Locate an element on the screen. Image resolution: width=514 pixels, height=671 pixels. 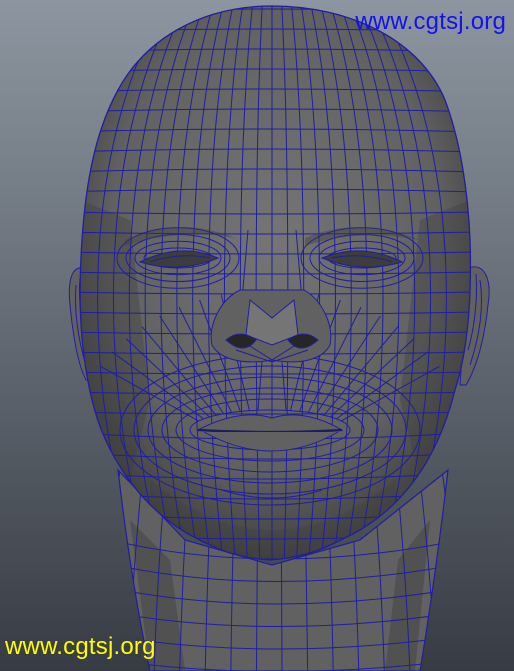
watermark-bottom: www.cgtsj.org is located at coordinates (80, 646).